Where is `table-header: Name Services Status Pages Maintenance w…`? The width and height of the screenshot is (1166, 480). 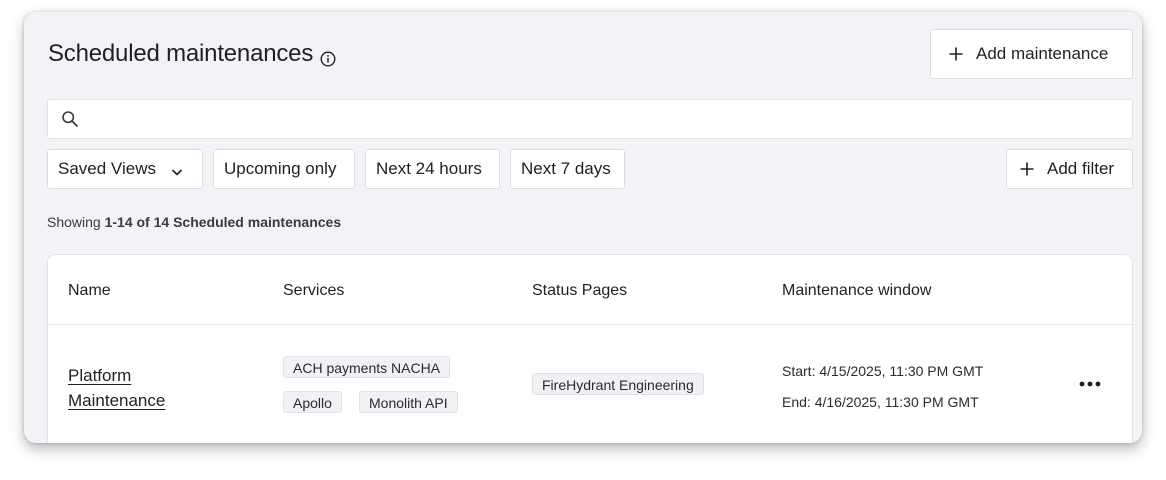 table-header: Name Services Status Pages Maintenance w… is located at coordinates (590, 290).